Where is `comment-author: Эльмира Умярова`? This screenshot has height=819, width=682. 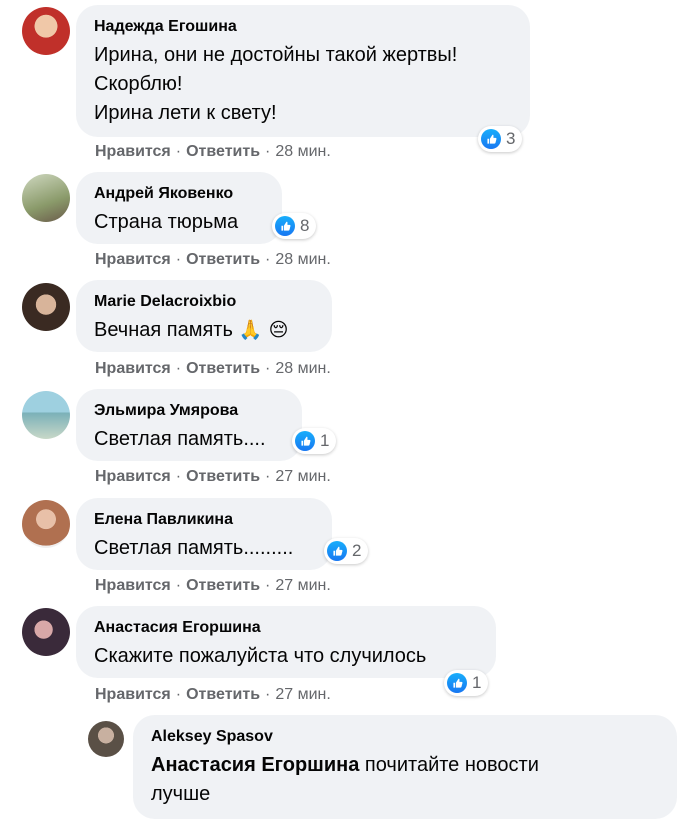 comment-author: Эльмира Умярова is located at coordinates (189, 411).